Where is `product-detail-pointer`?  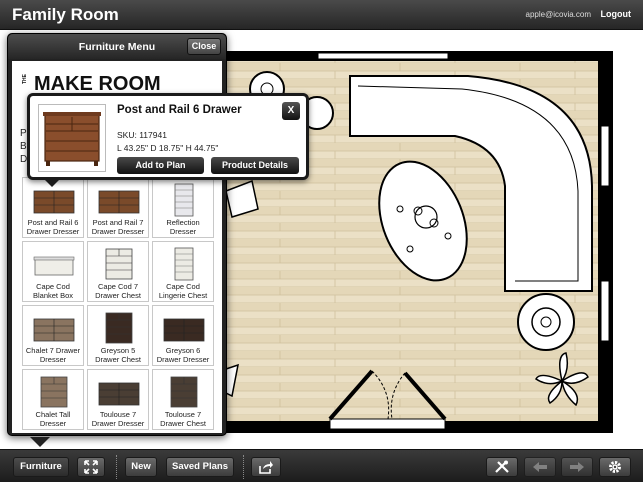
product-detail-pointer is located at coordinates (52, 183).